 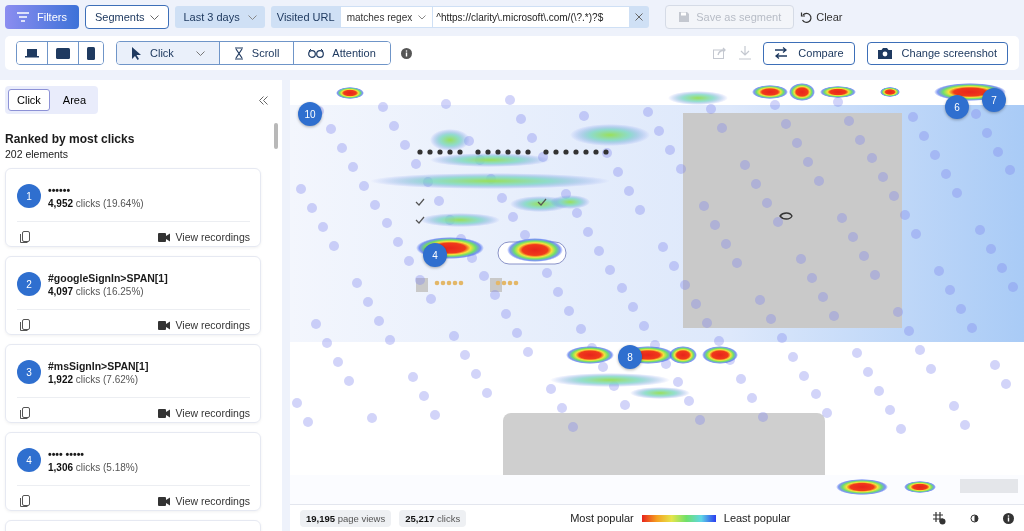 What do you see at coordinates (346, 518) in the screenshot?
I see `page-views-stat: 19,195 page views` at bounding box center [346, 518].